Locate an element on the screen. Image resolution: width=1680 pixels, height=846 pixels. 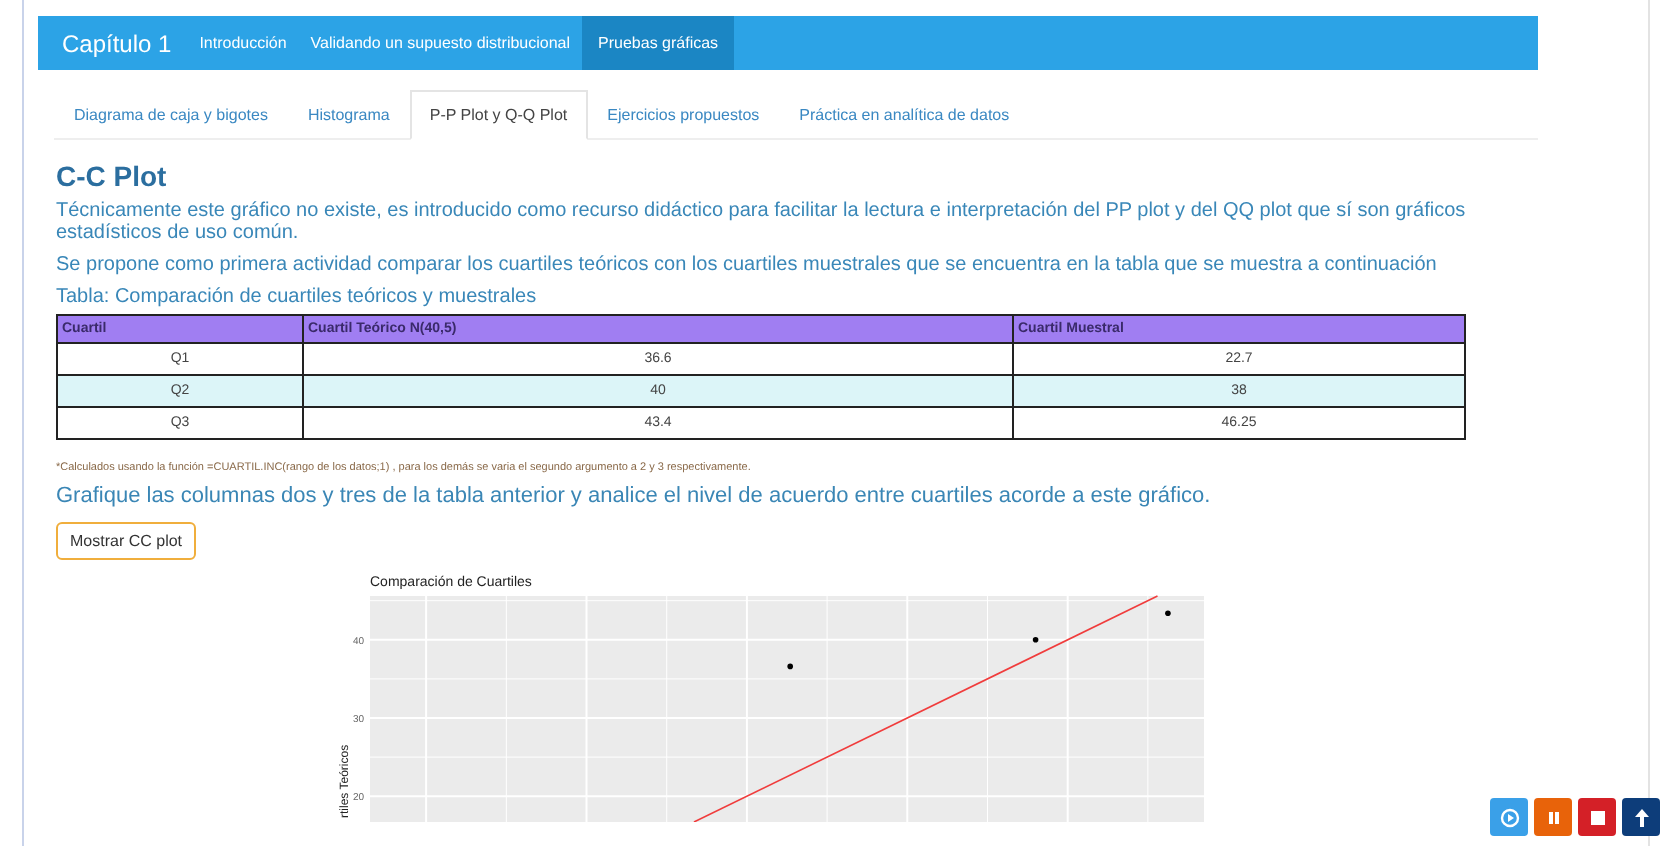
tab: Histograma is located at coordinates (348, 114).